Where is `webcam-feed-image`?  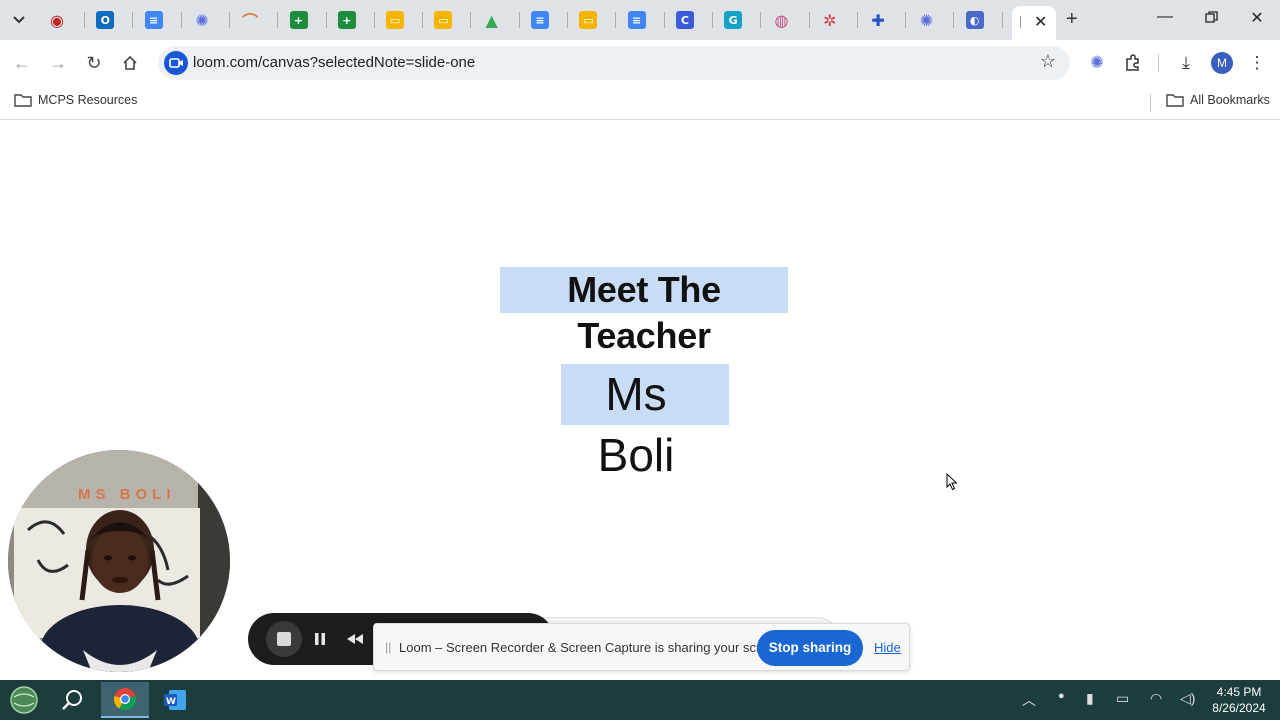 webcam-feed-image is located at coordinates (119, 561).